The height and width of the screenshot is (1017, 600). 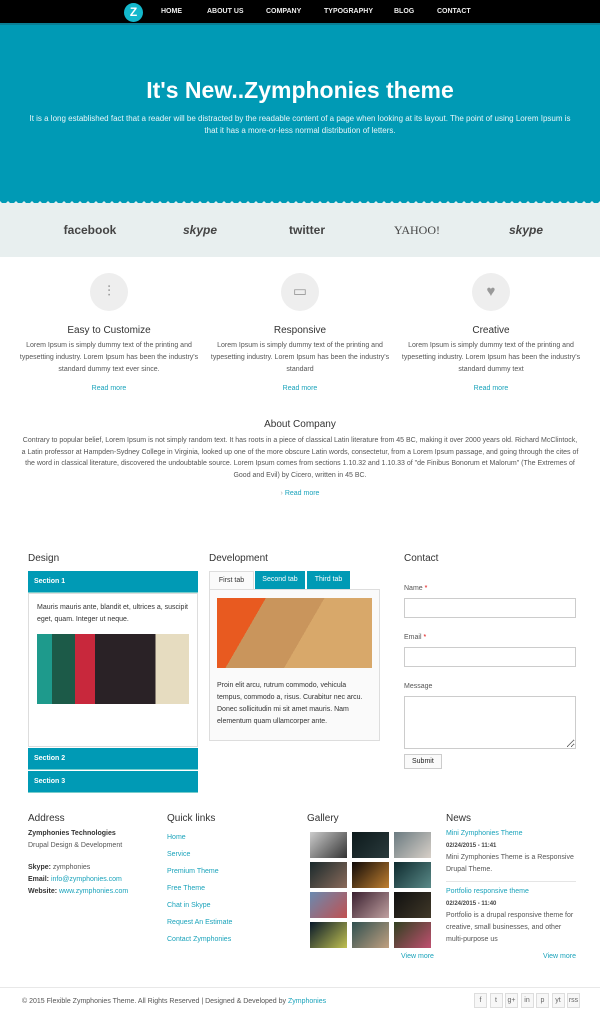 I want to click on nav-typography: TYPOGRAPHY, so click(x=348, y=11).